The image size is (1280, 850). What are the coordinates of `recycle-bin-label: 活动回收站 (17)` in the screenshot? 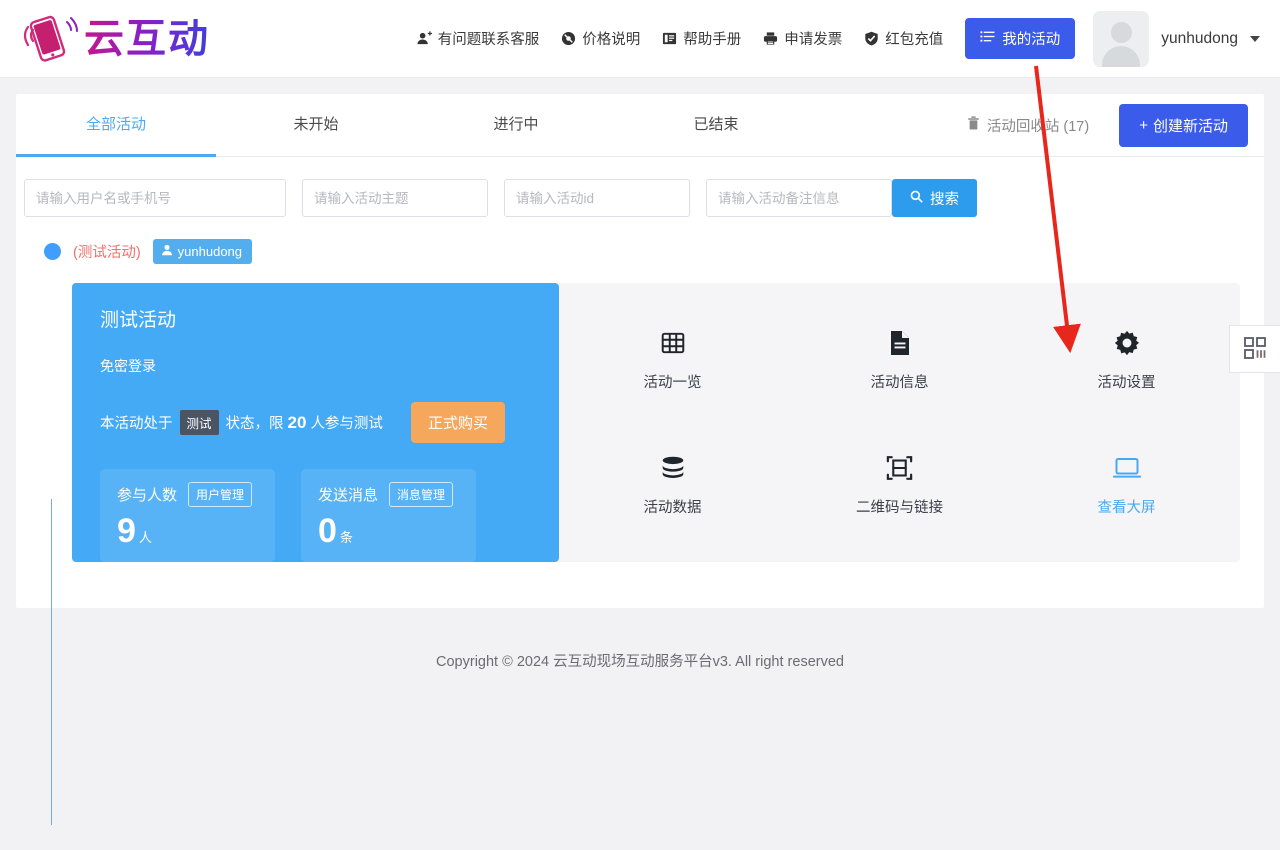 It's located at (1038, 126).